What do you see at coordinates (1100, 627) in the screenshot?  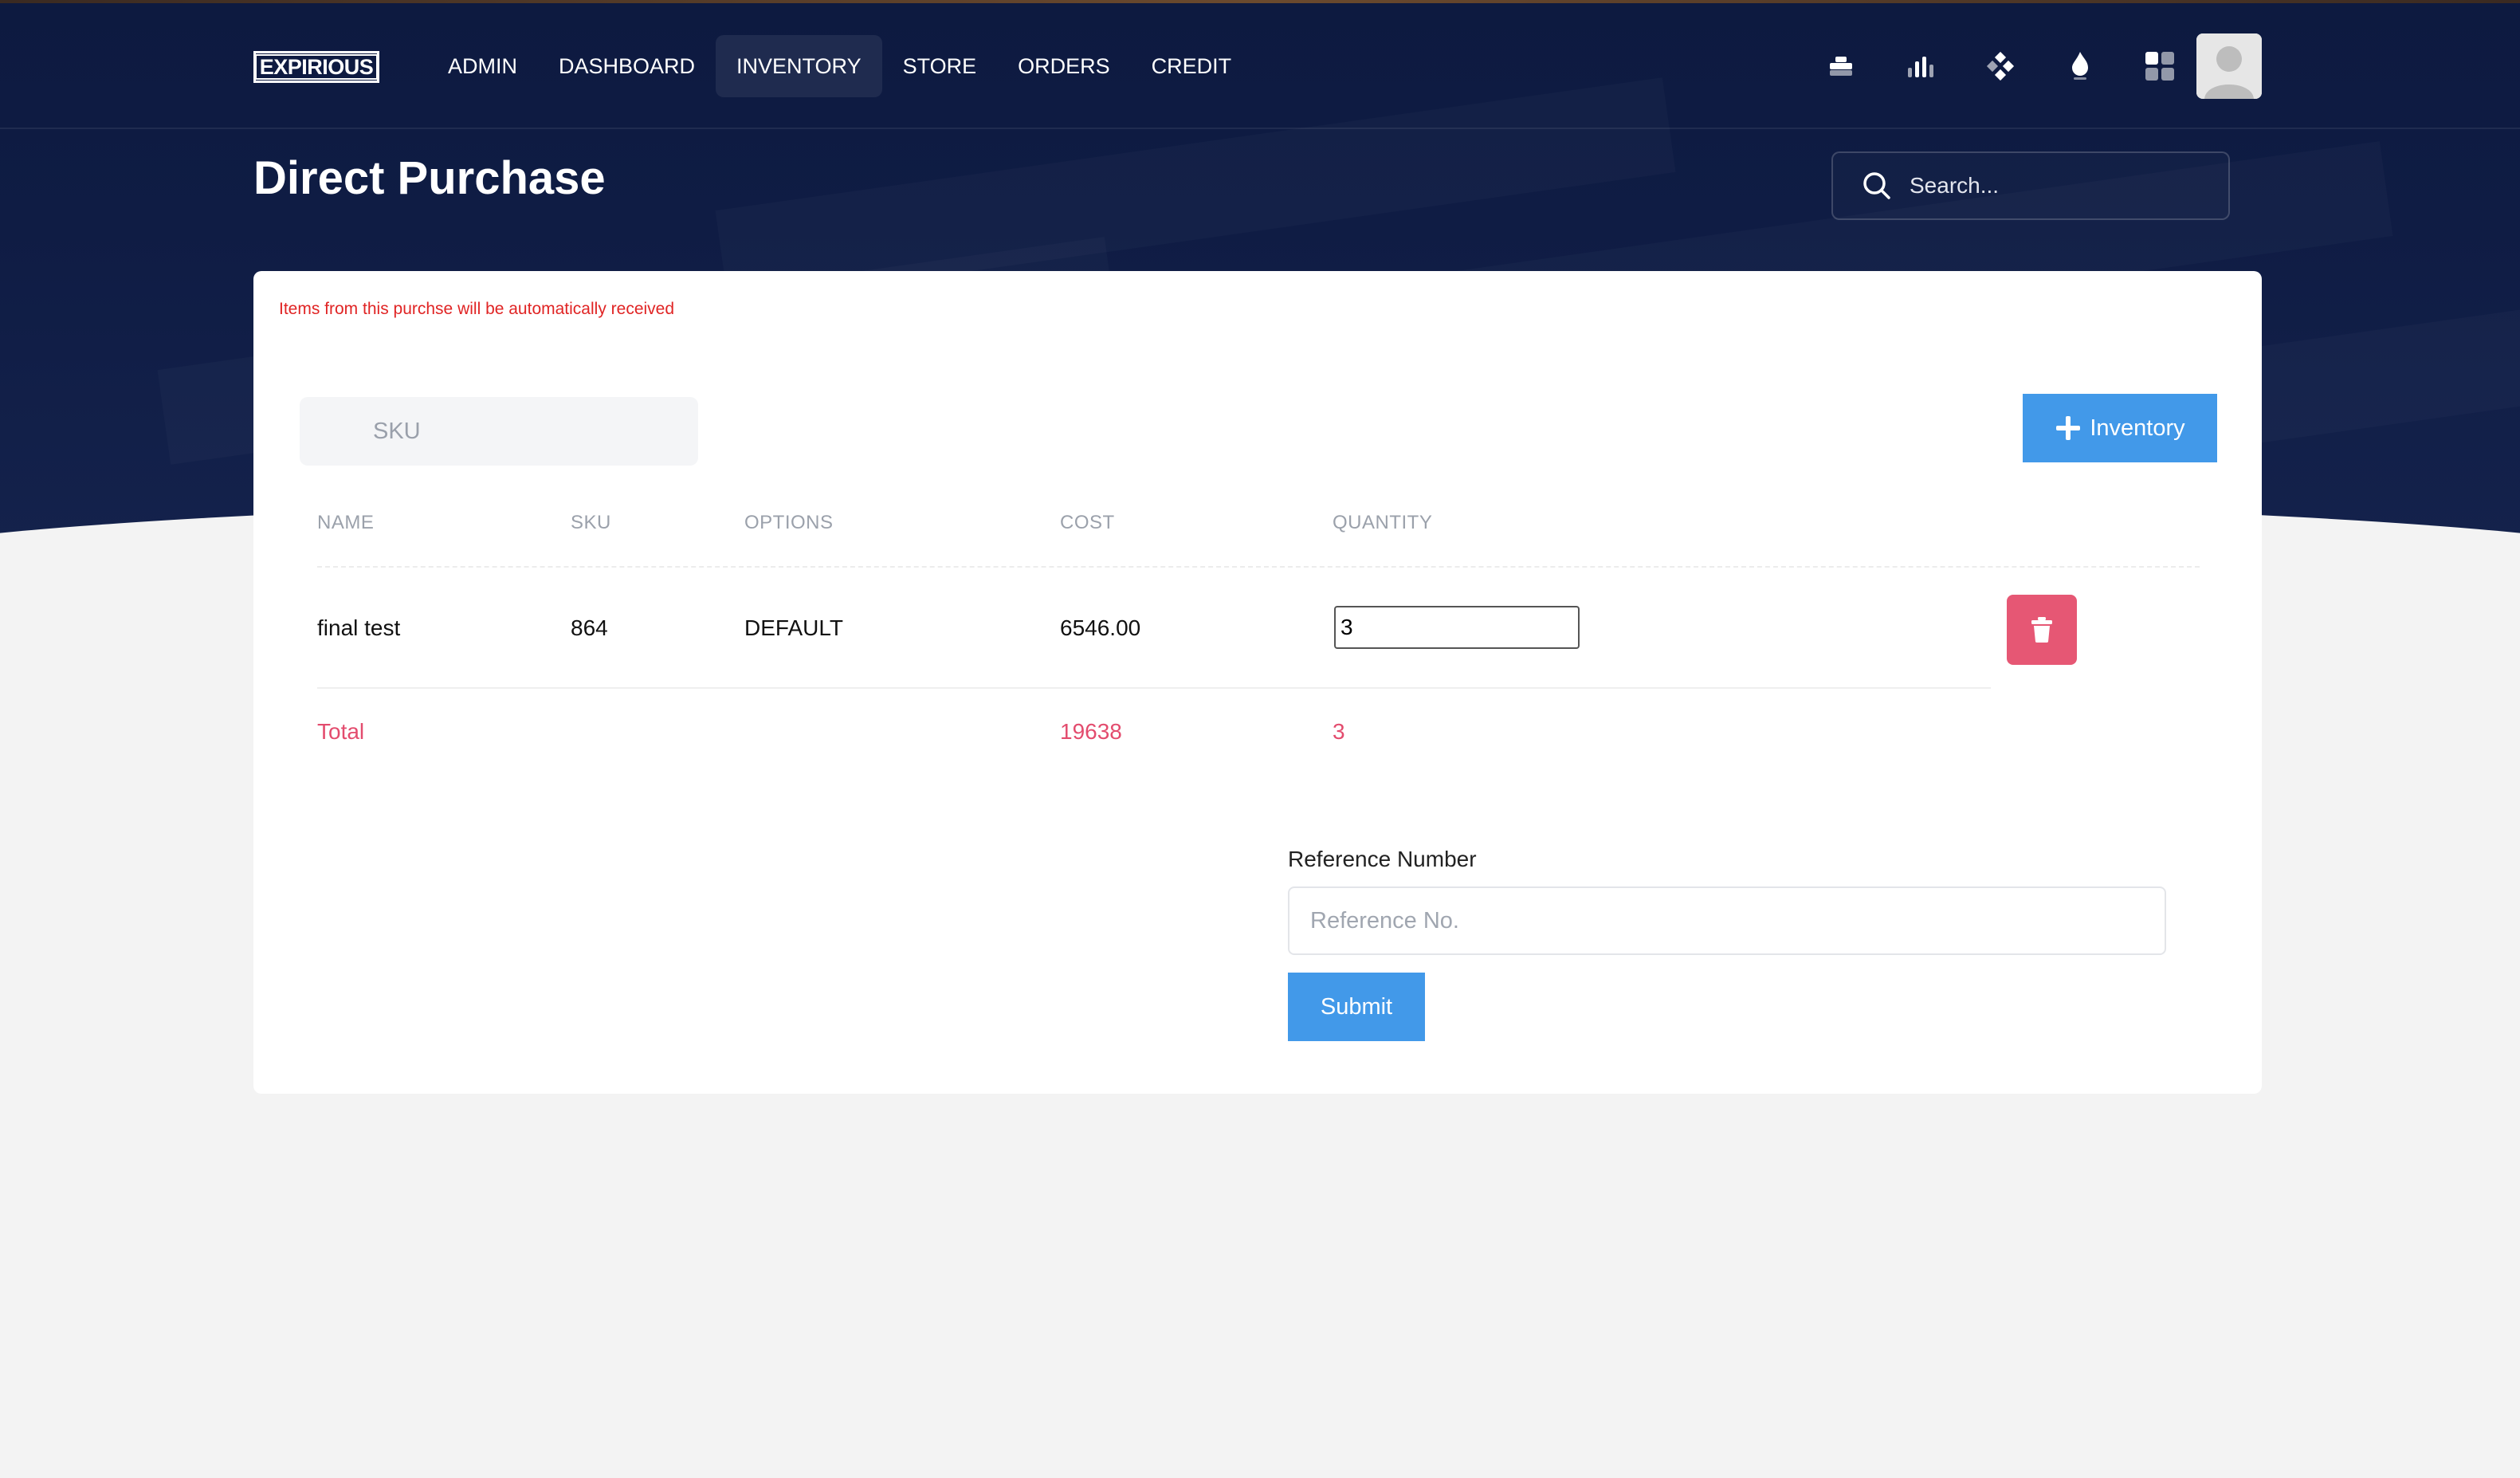 I see `cell-cost: 6546.00` at bounding box center [1100, 627].